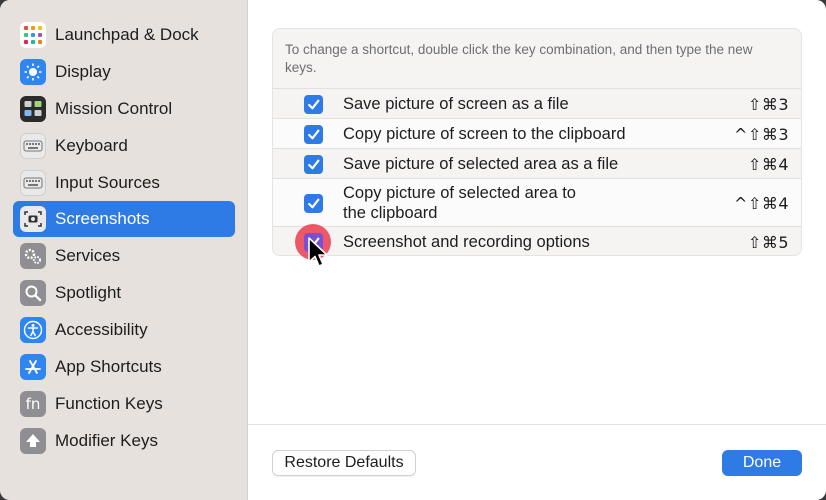 The height and width of the screenshot is (500, 826). What do you see at coordinates (114, 108) in the screenshot?
I see `sidebar-item-label: Mission Control` at bounding box center [114, 108].